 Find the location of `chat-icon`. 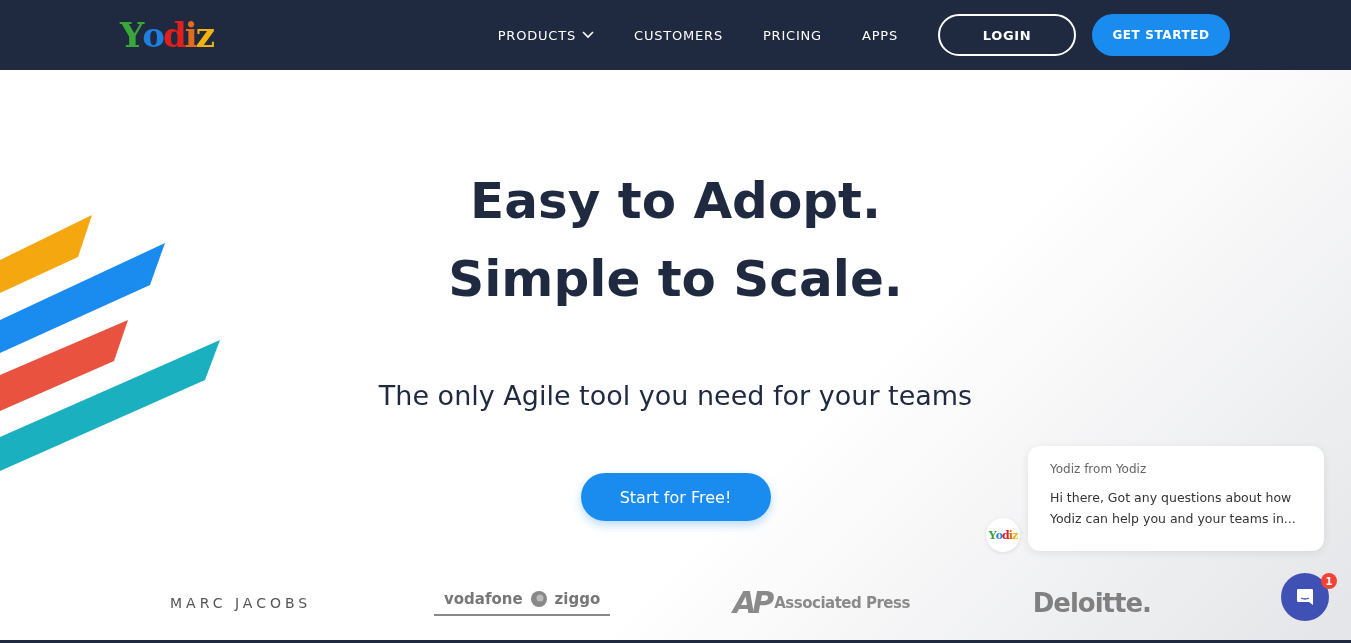

chat-icon is located at coordinates (1305, 597).